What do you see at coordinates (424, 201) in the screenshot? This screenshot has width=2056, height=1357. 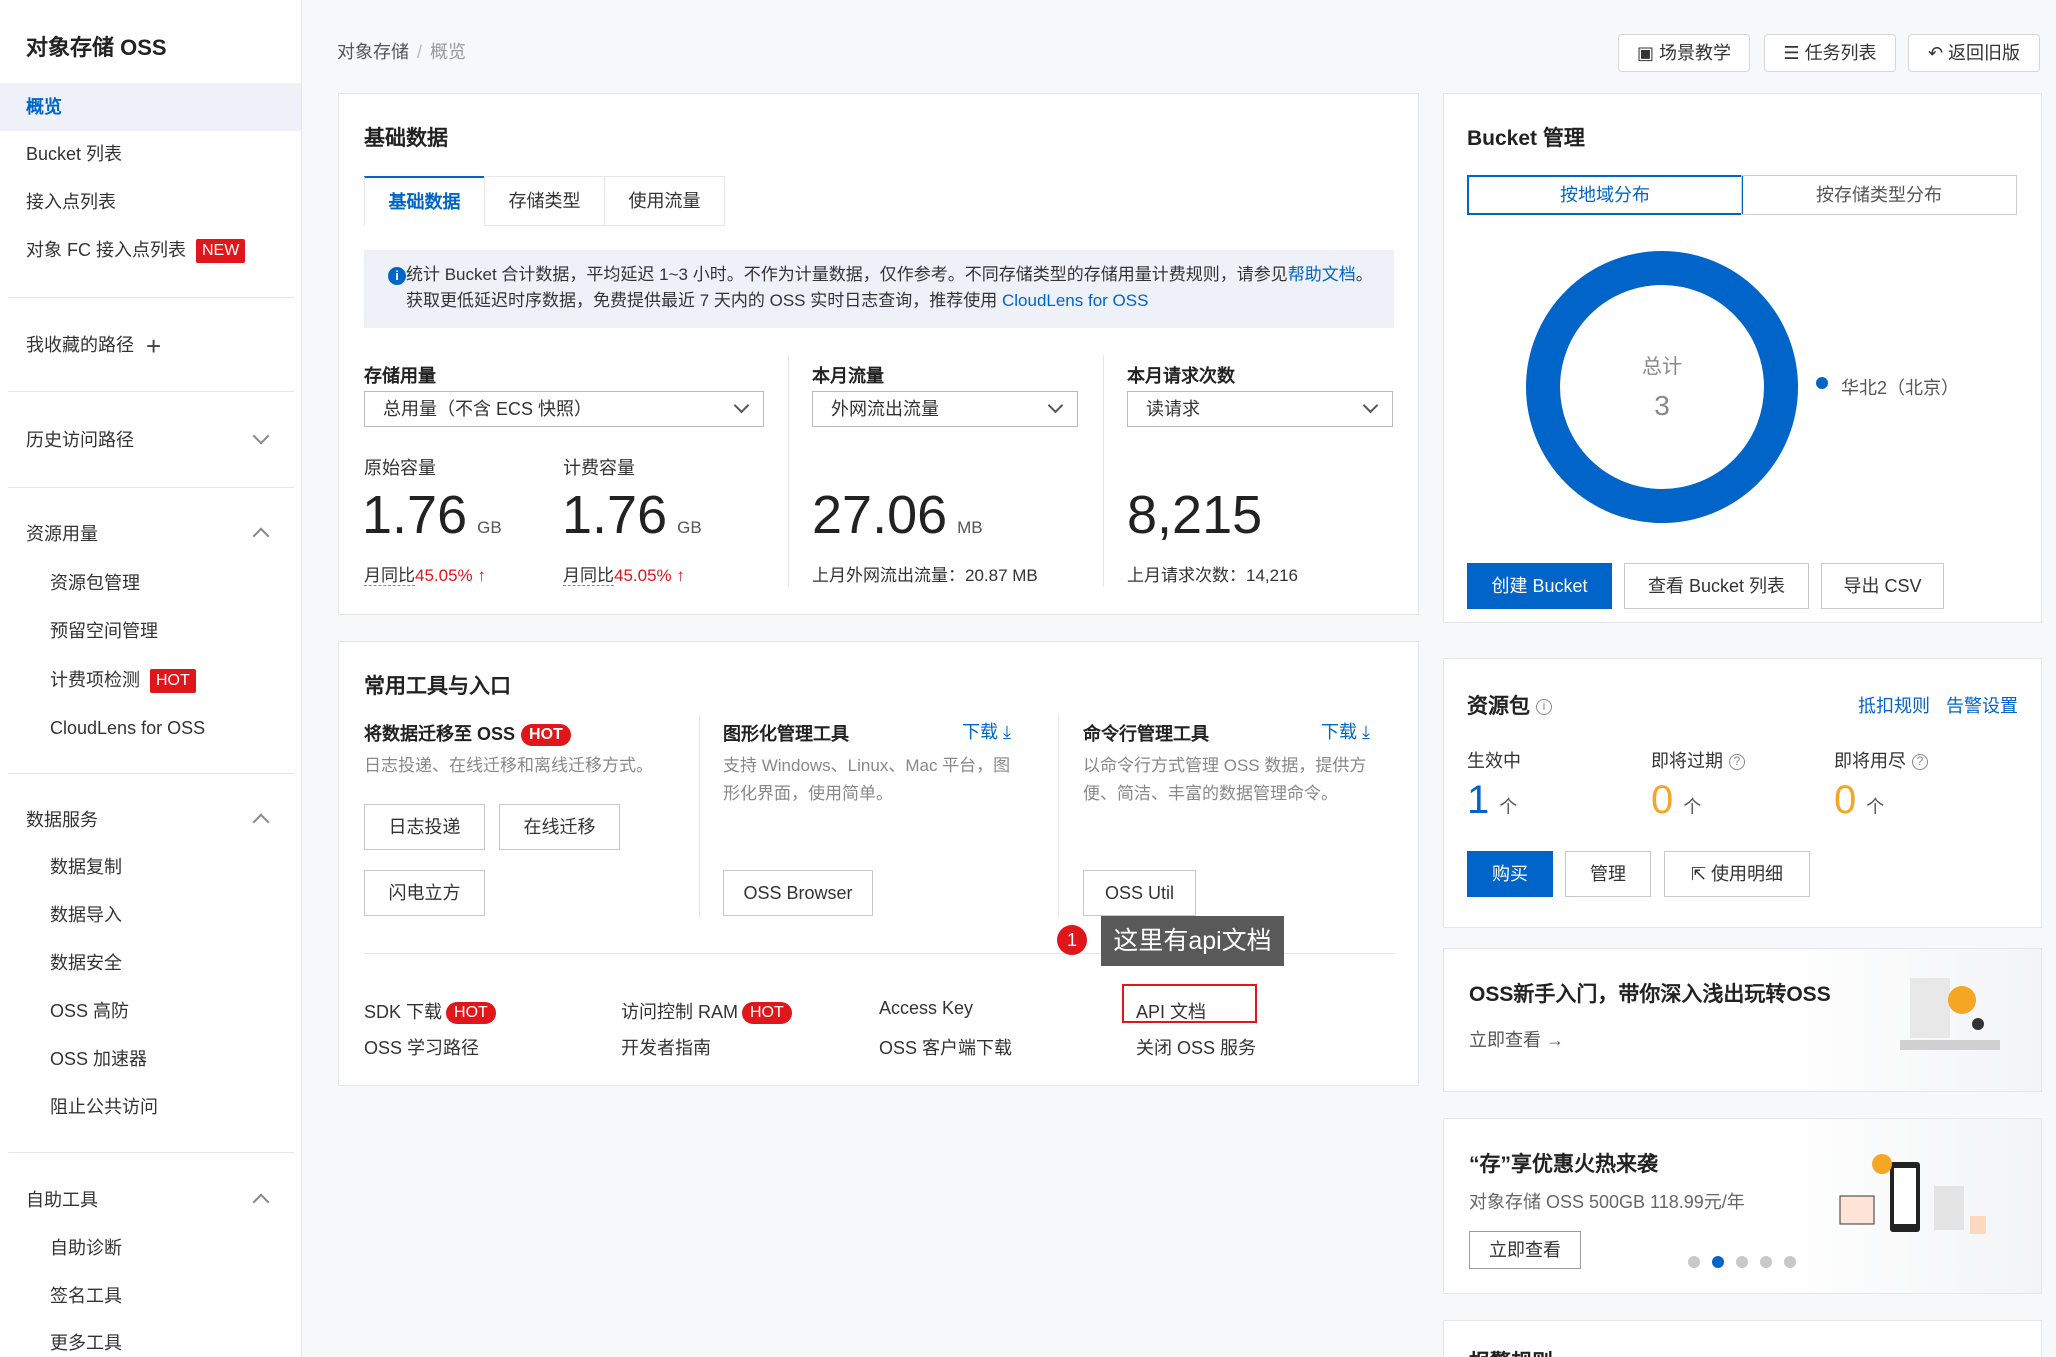 I see `tab-basic-data: 基础数据` at bounding box center [424, 201].